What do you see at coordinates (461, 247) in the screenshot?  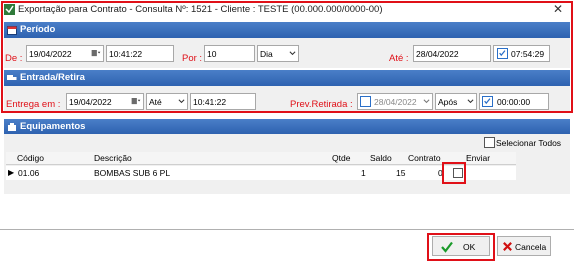 I see `highlight-ok` at bounding box center [461, 247].